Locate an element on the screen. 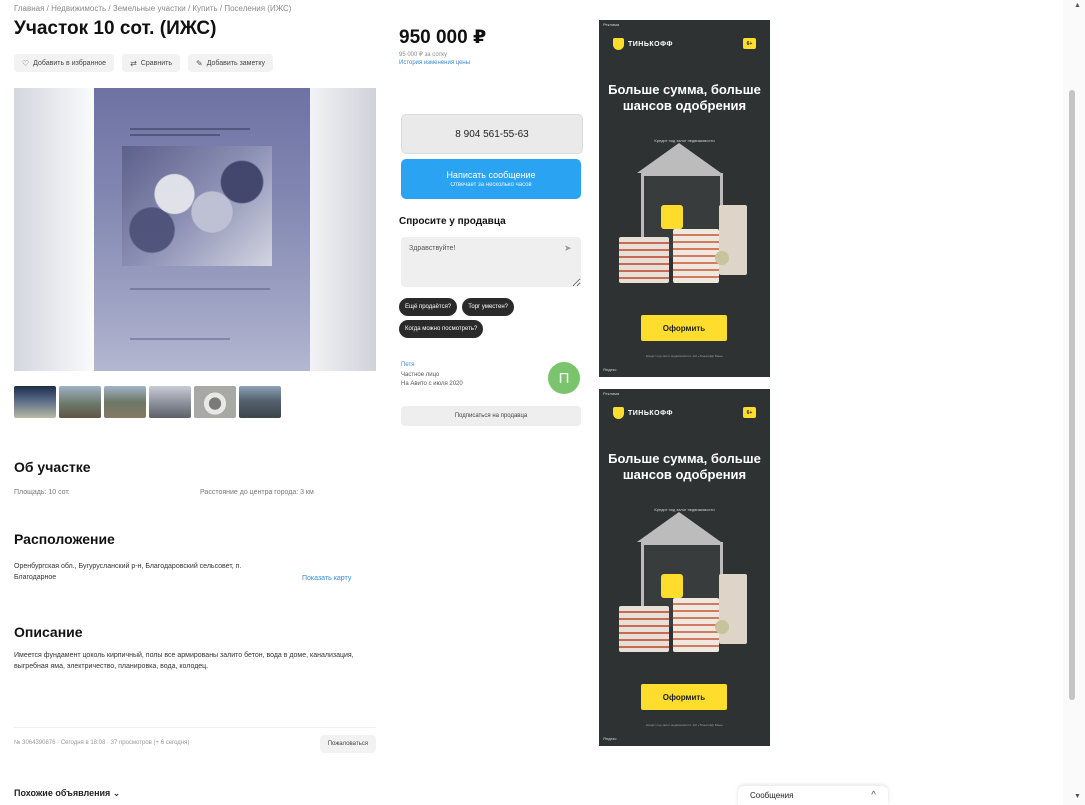  about-heading: Об участке is located at coordinates (52, 467).